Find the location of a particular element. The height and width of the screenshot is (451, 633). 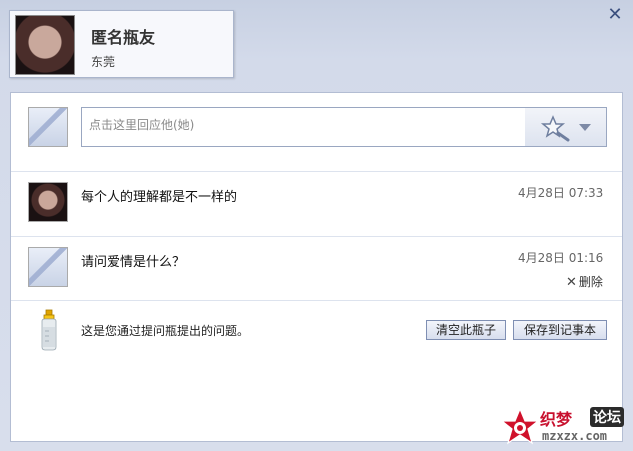

message-time: 4月28日 01:16 is located at coordinates (561, 258).